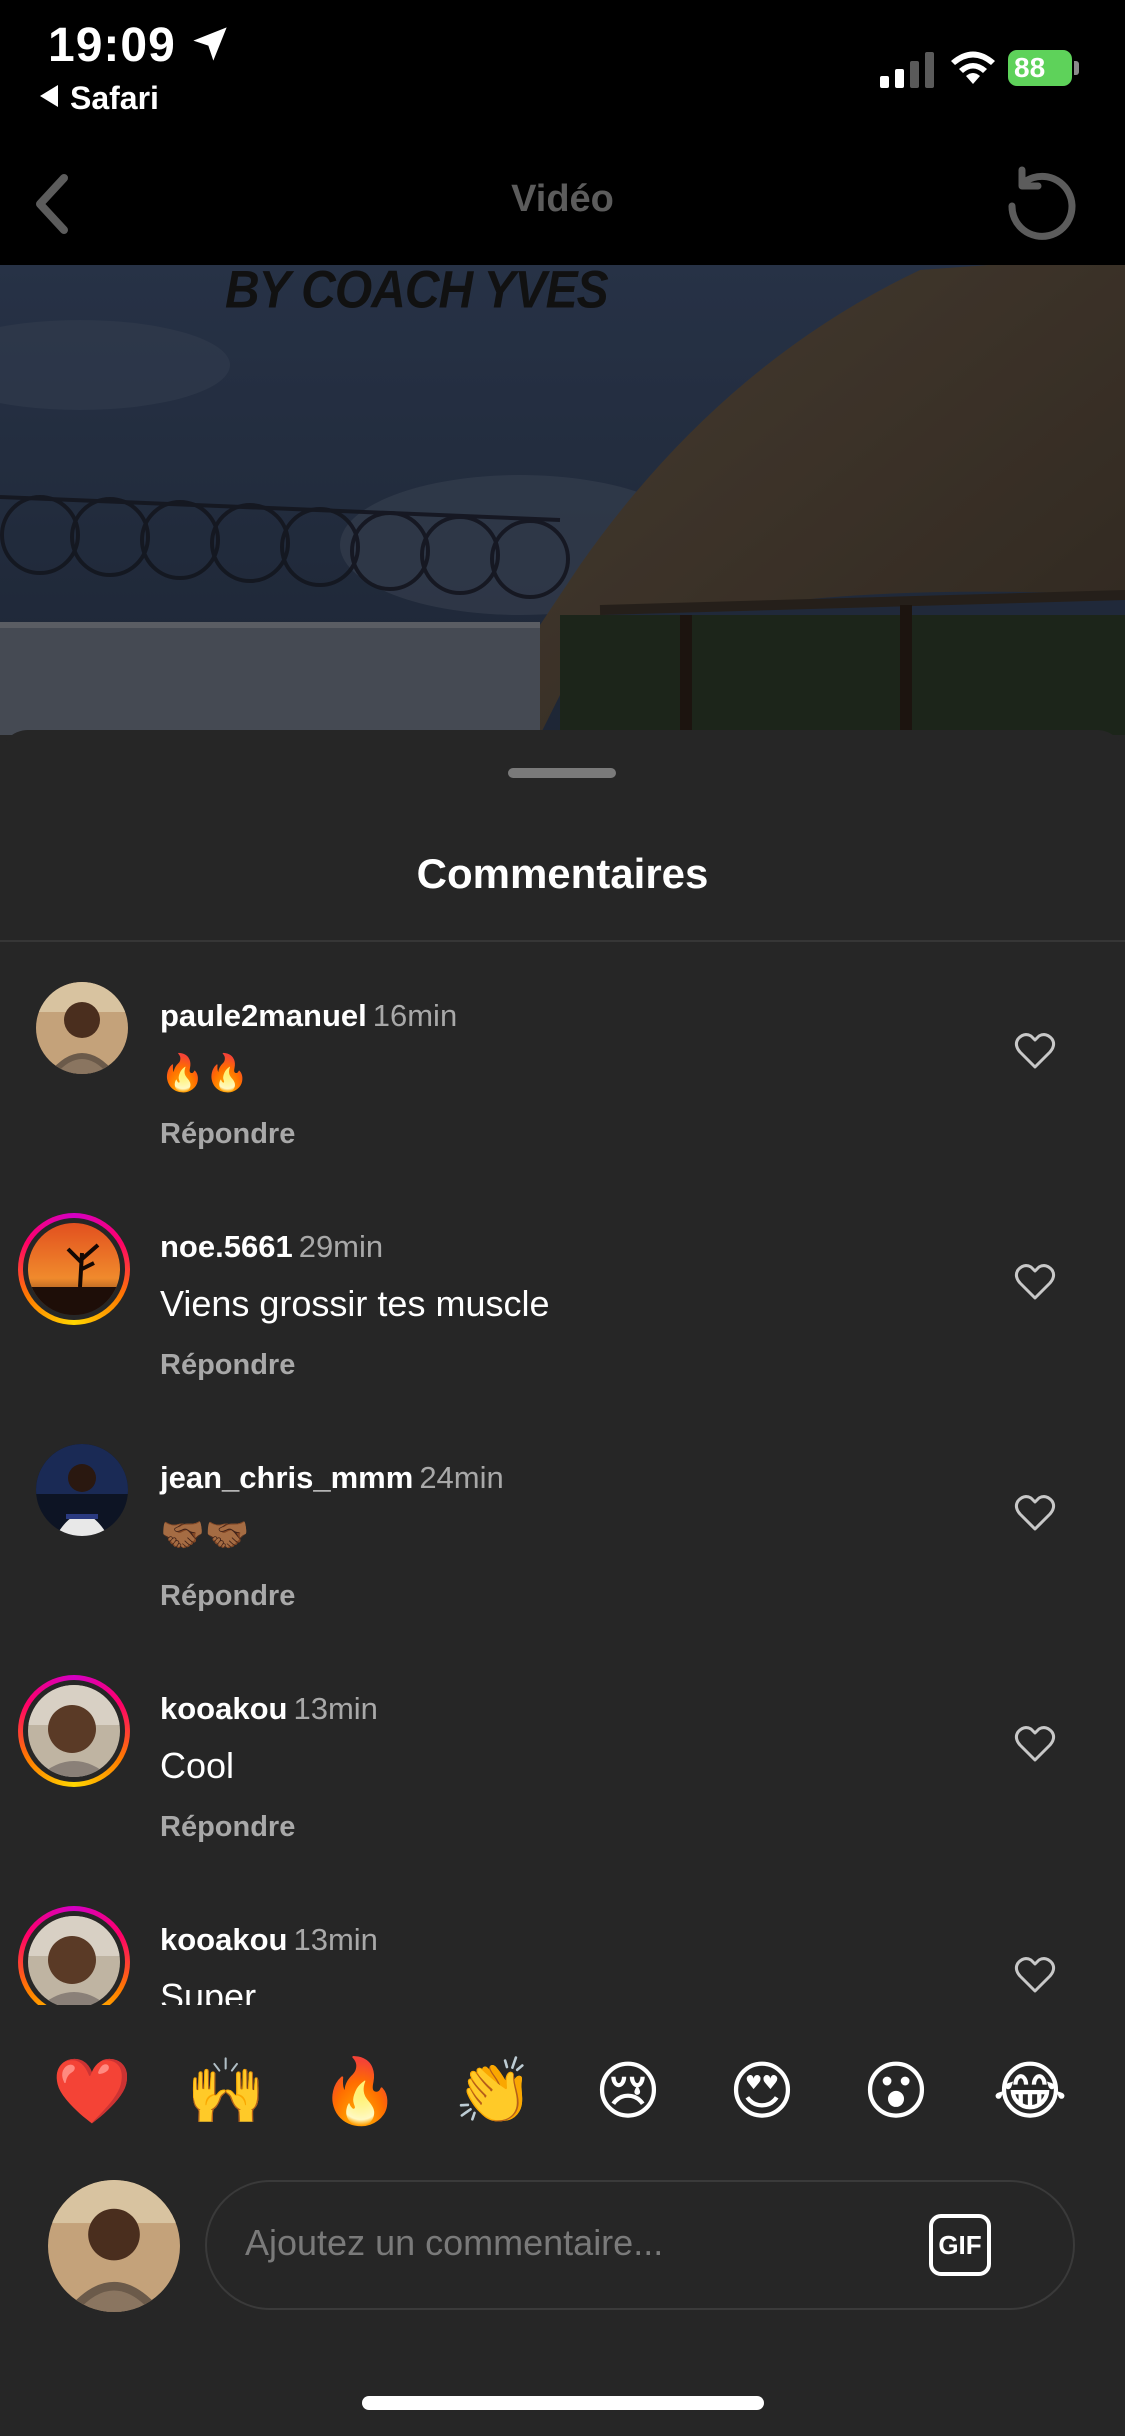  What do you see at coordinates (562, 941) in the screenshot?
I see `divider` at bounding box center [562, 941].